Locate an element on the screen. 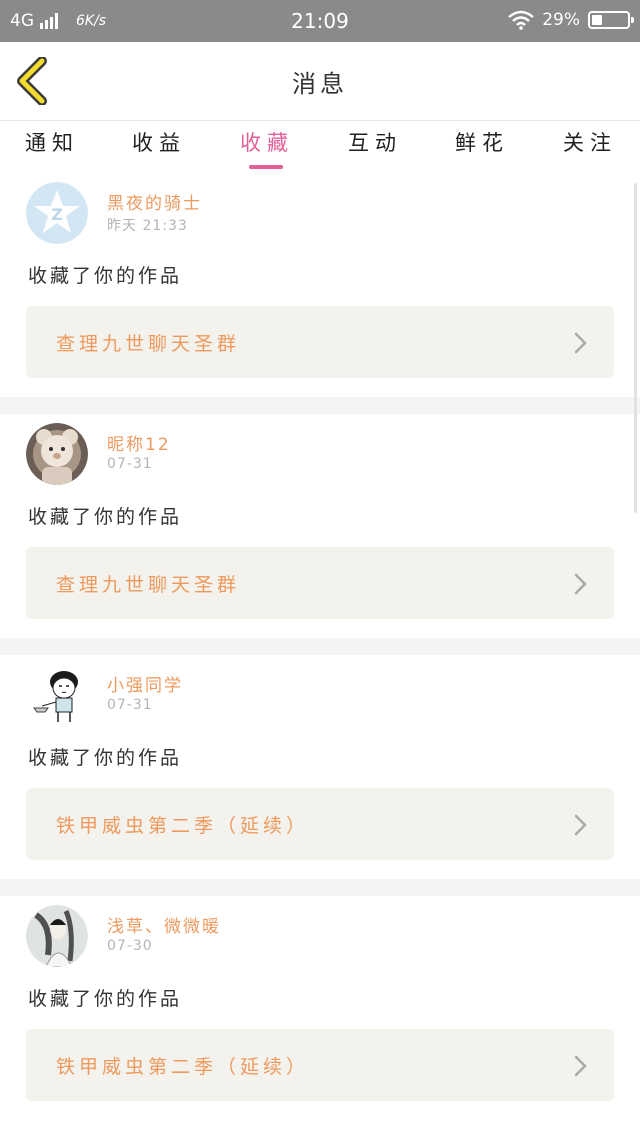 The width and height of the screenshot is (640, 1138). cartoon-boy-avatar-icon is located at coordinates (57, 695).